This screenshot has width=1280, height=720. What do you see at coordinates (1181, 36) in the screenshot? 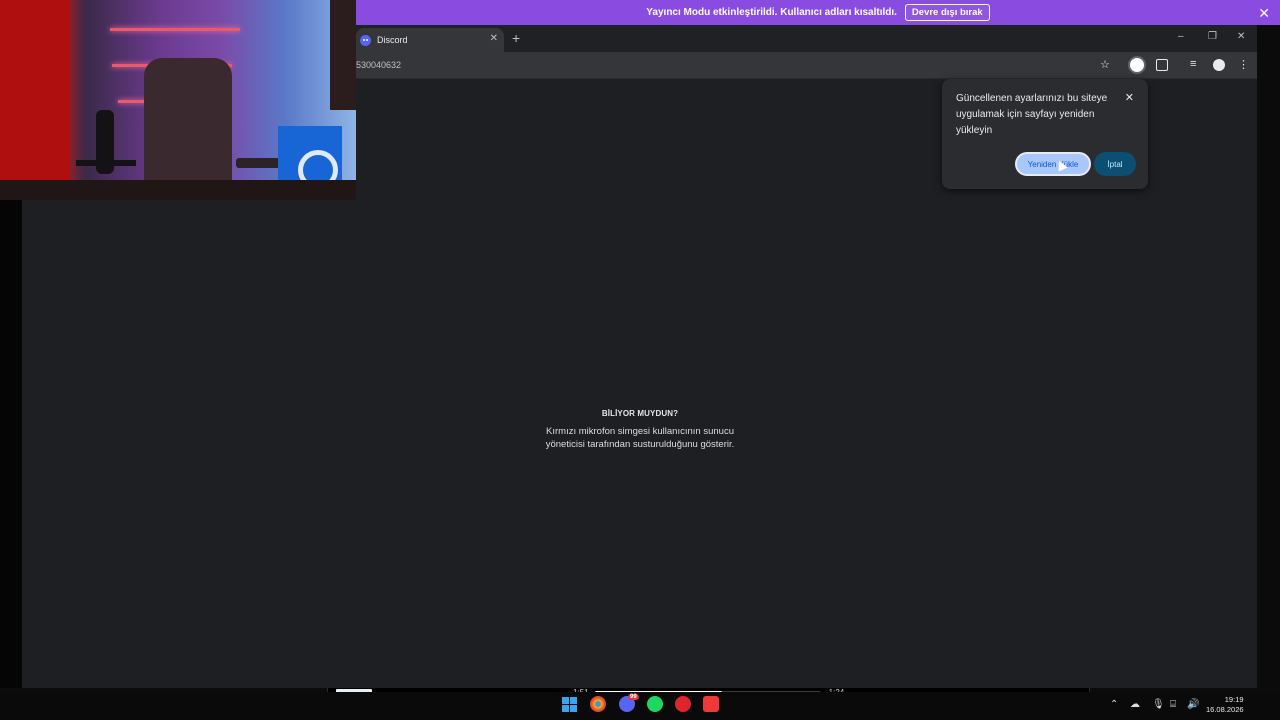
I see `minimize-icon: –` at bounding box center [1181, 36].